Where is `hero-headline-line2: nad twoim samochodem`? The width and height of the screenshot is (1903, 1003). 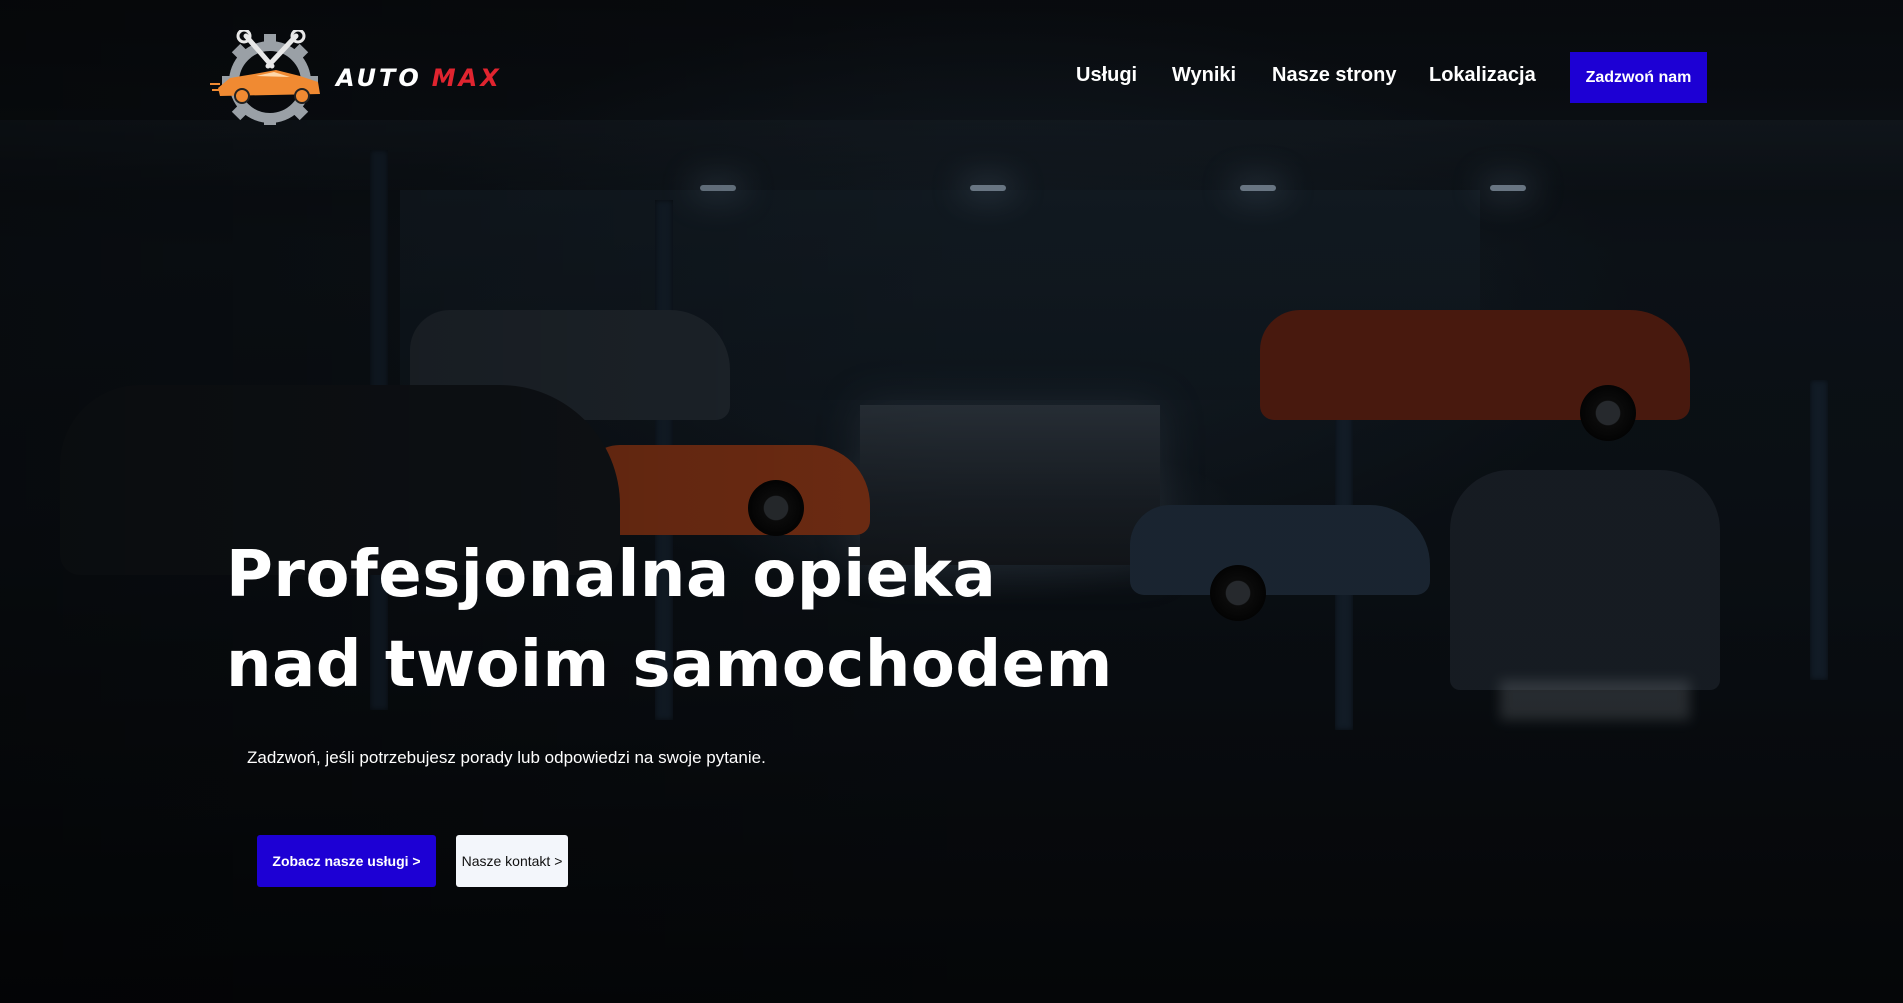 hero-headline-line2: nad twoim samochodem is located at coordinates (669, 665).